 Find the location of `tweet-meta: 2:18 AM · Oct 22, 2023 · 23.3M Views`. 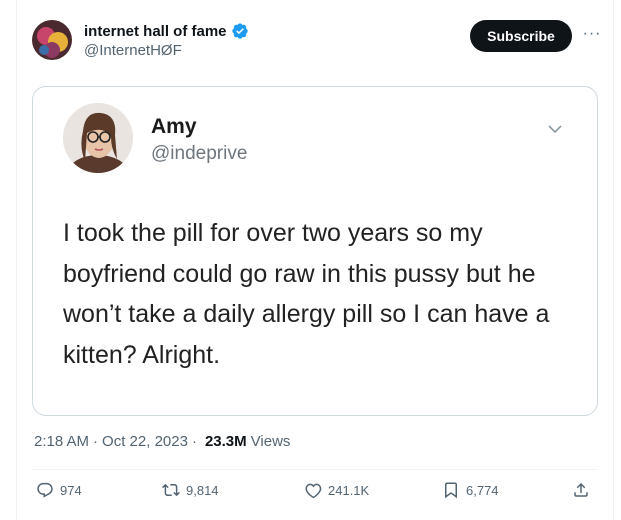

tweet-meta: 2:18 AM · Oct 22, 2023 · 23.3M Views is located at coordinates (162, 441).